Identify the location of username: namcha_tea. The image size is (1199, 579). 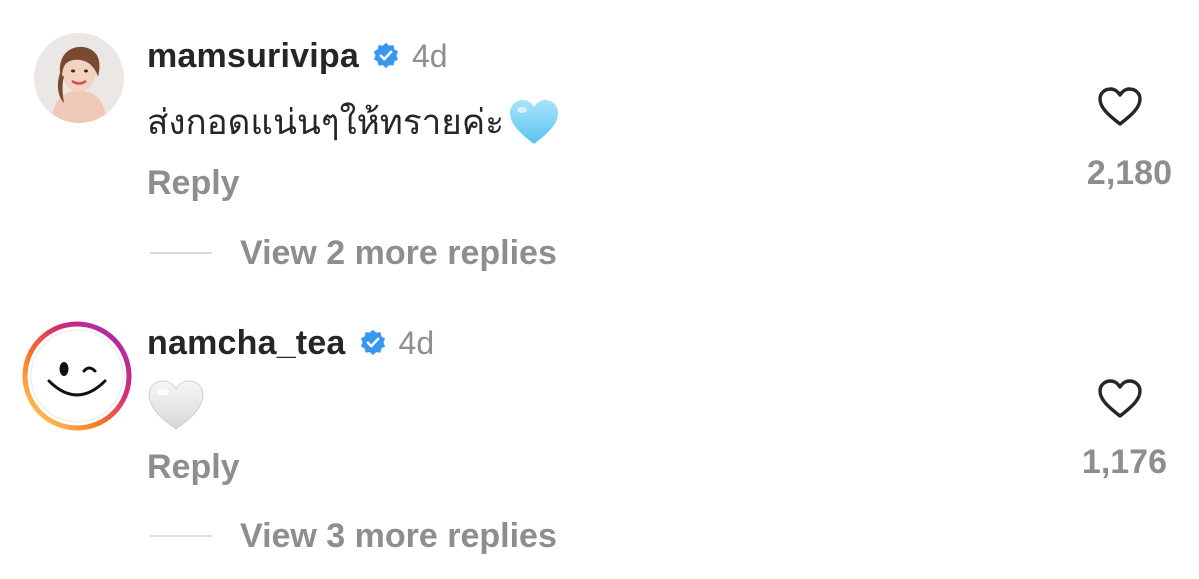
(246, 343).